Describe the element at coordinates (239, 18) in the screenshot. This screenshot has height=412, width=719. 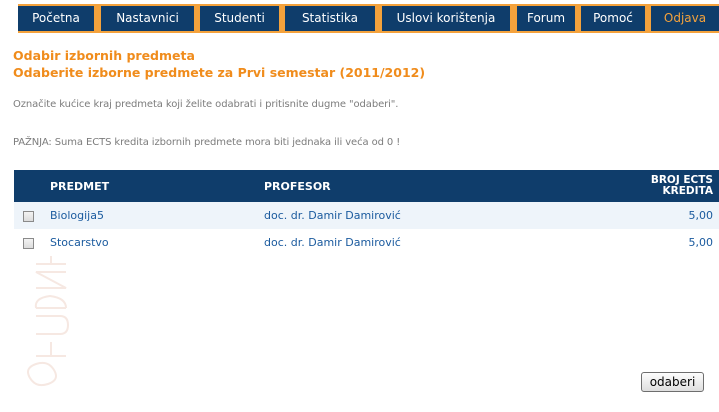
I see `nav-item-students: Studenti` at that location.